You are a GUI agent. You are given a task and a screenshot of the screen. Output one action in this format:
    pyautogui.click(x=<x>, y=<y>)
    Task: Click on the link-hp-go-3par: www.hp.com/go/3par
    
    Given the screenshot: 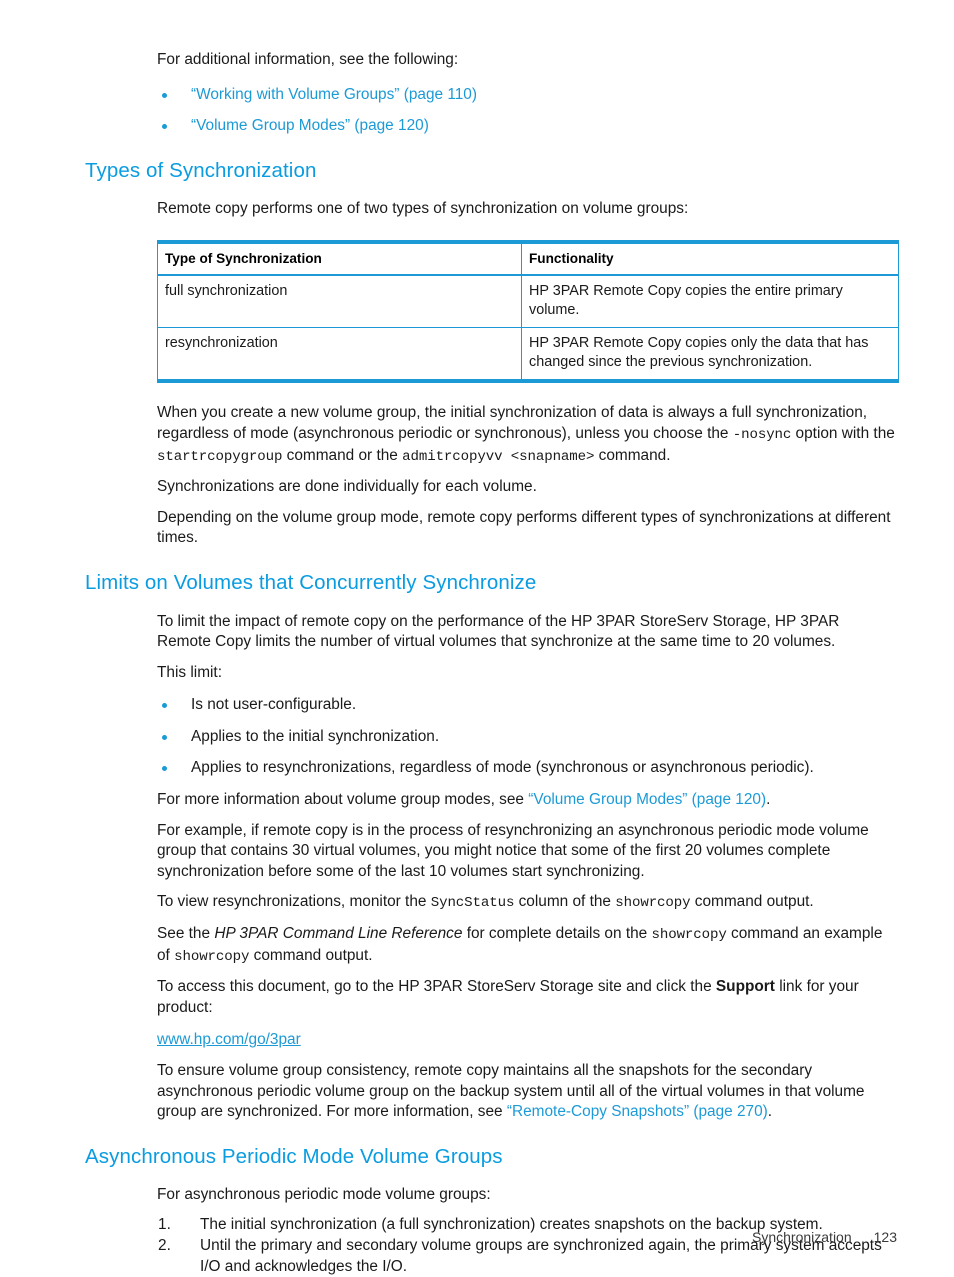 What is the action you would take?
    pyautogui.click(x=229, y=1039)
    